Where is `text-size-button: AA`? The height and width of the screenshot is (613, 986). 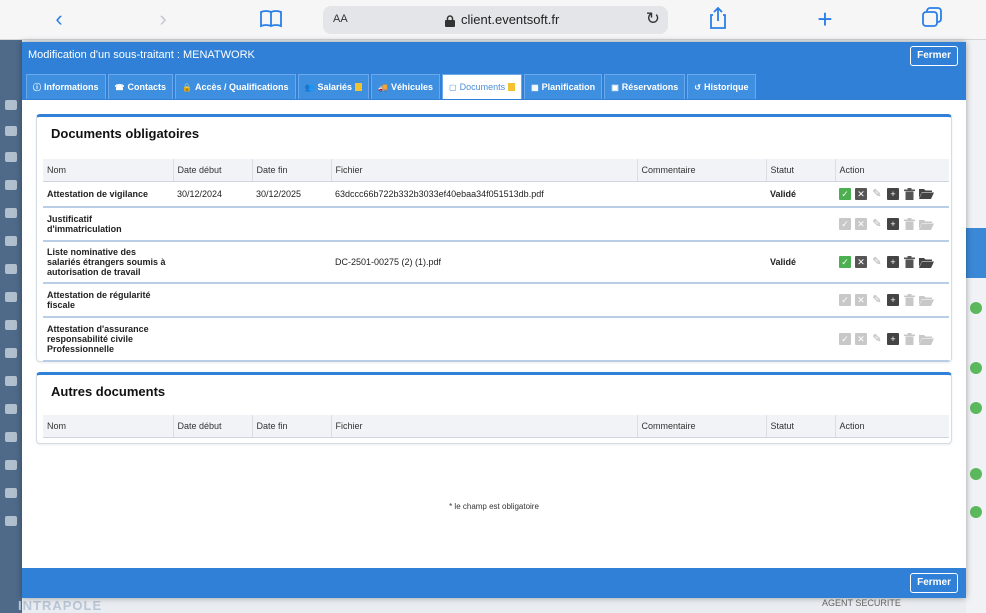 text-size-button: AA is located at coordinates (340, 19).